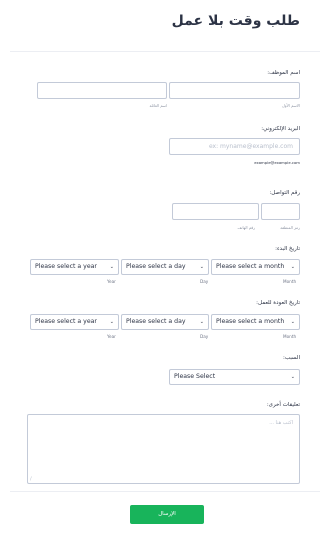 Image resolution: width=320 pixels, height=541 pixels. What do you see at coordinates (111, 336) in the screenshot?
I see `return-year-caption: Year` at bounding box center [111, 336].